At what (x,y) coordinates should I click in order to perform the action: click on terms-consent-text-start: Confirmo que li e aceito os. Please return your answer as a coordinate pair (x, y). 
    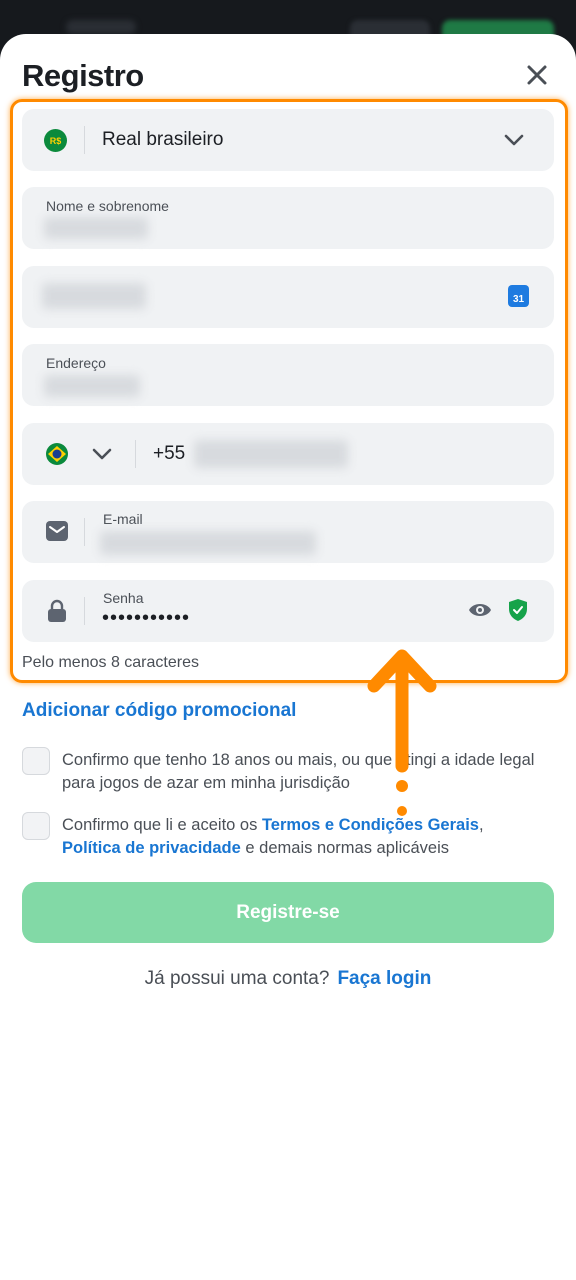
    Looking at the image, I should click on (162, 825).